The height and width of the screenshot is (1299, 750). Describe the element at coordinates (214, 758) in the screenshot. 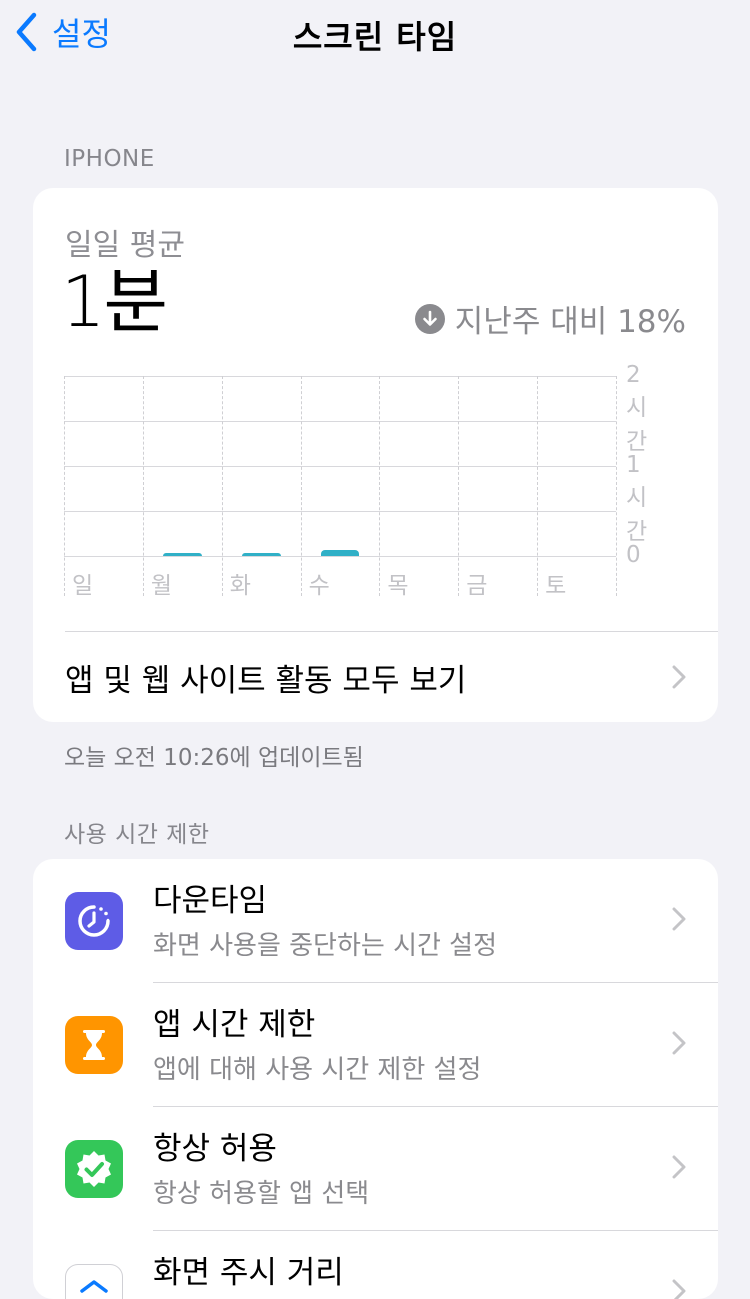

I see `last-updated-text: 오늘 오전 10:26에 업데이트됨` at that location.